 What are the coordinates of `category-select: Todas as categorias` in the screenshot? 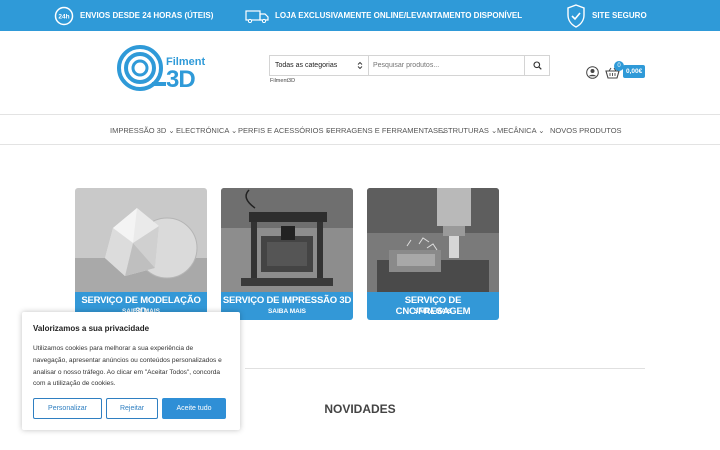 It's located at (319, 65).